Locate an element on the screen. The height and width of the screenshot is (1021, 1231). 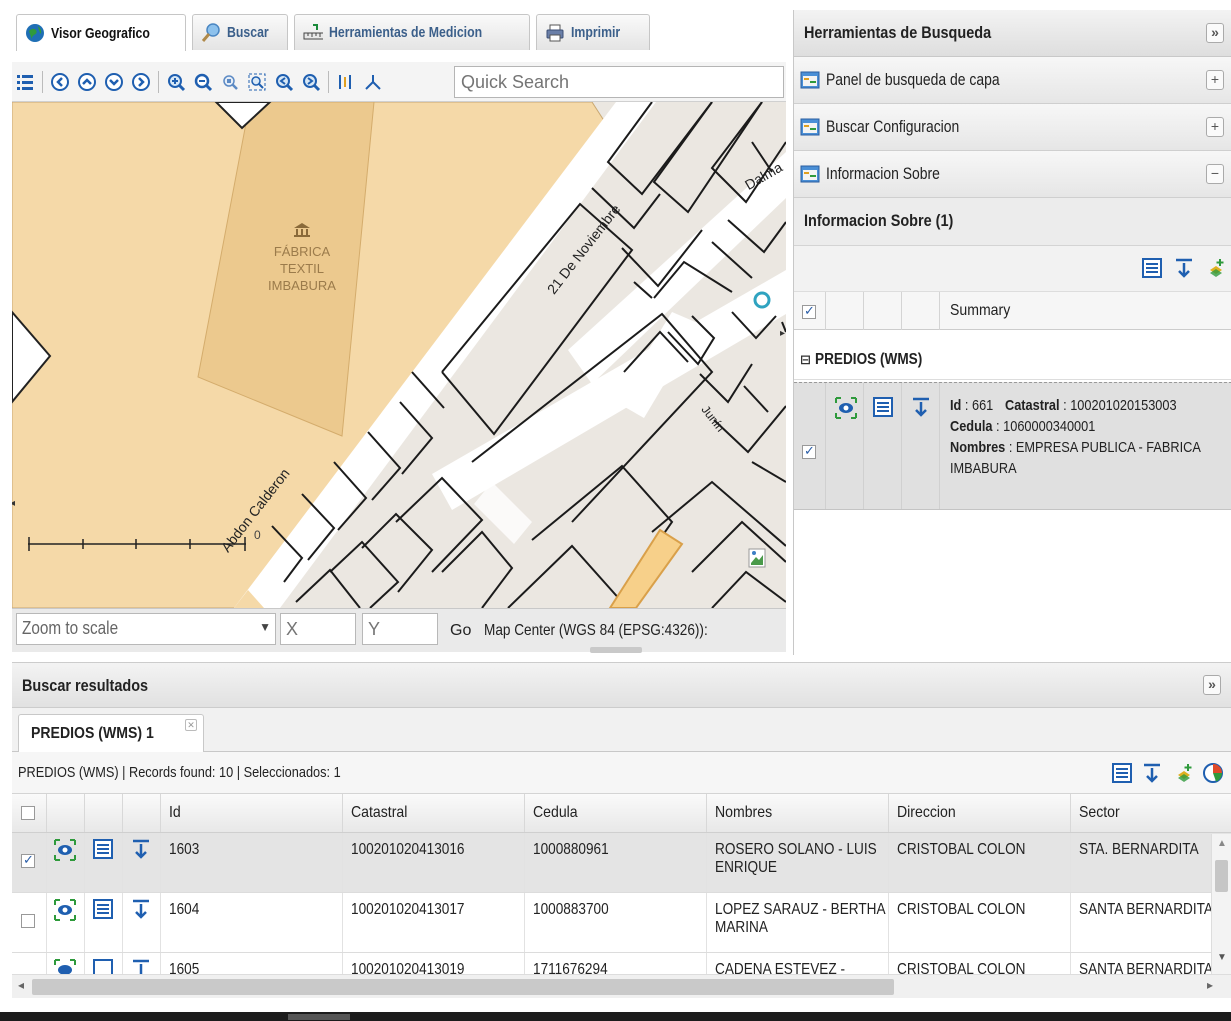
scrollbar-thumb is located at coordinates (463, 987).